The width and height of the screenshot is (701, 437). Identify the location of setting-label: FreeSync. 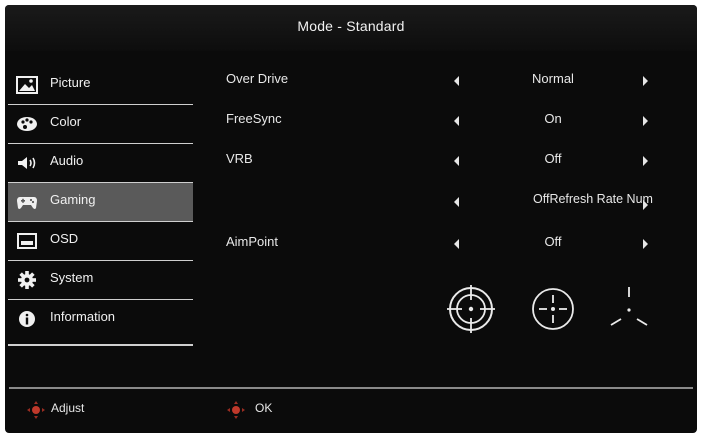
(254, 118).